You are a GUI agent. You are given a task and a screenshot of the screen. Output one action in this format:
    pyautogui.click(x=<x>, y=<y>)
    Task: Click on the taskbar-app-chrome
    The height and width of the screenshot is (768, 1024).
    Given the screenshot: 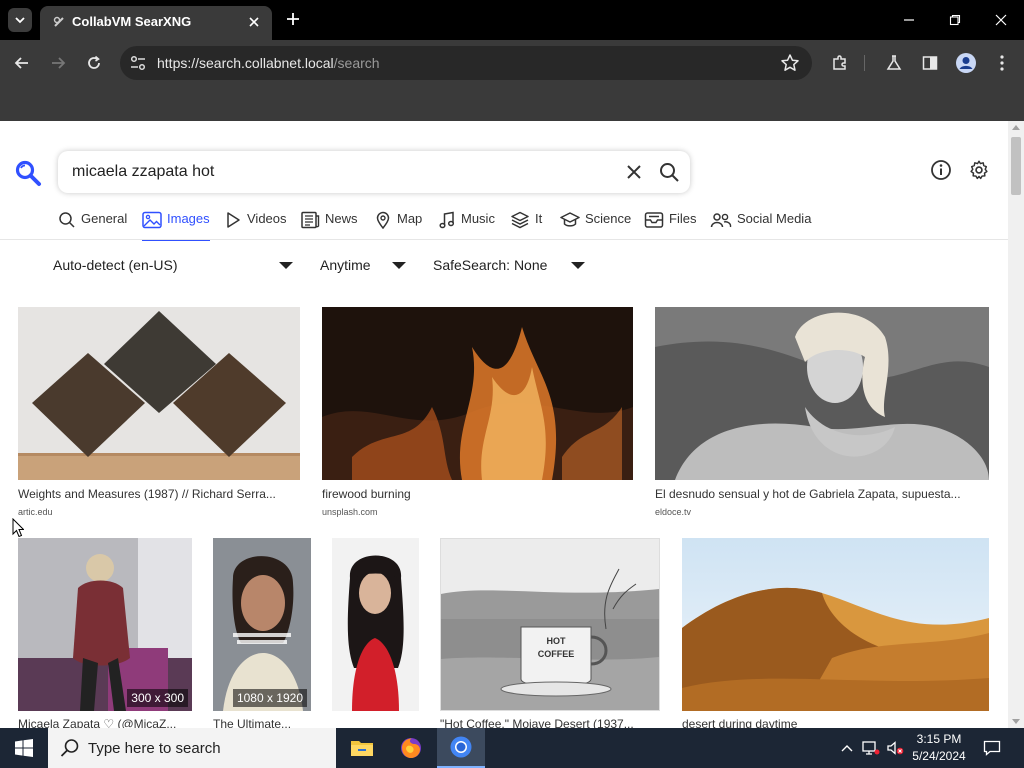 What is the action you would take?
    pyautogui.click(x=461, y=748)
    